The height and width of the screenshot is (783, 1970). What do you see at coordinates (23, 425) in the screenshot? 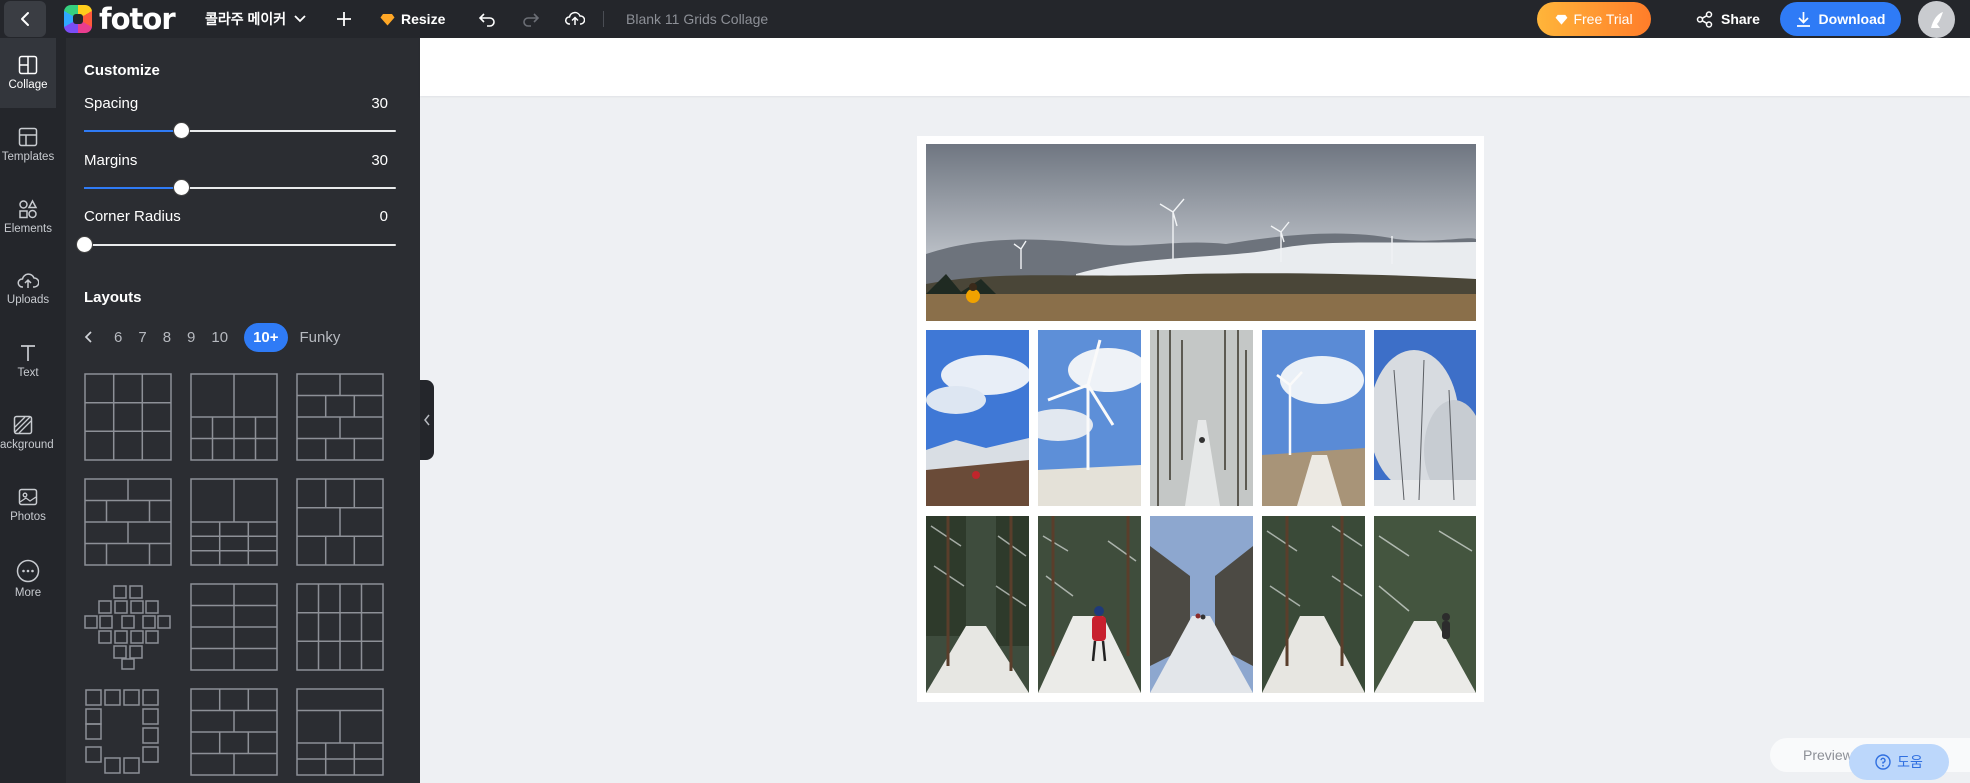
I see `background-icon` at bounding box center [23, 425].